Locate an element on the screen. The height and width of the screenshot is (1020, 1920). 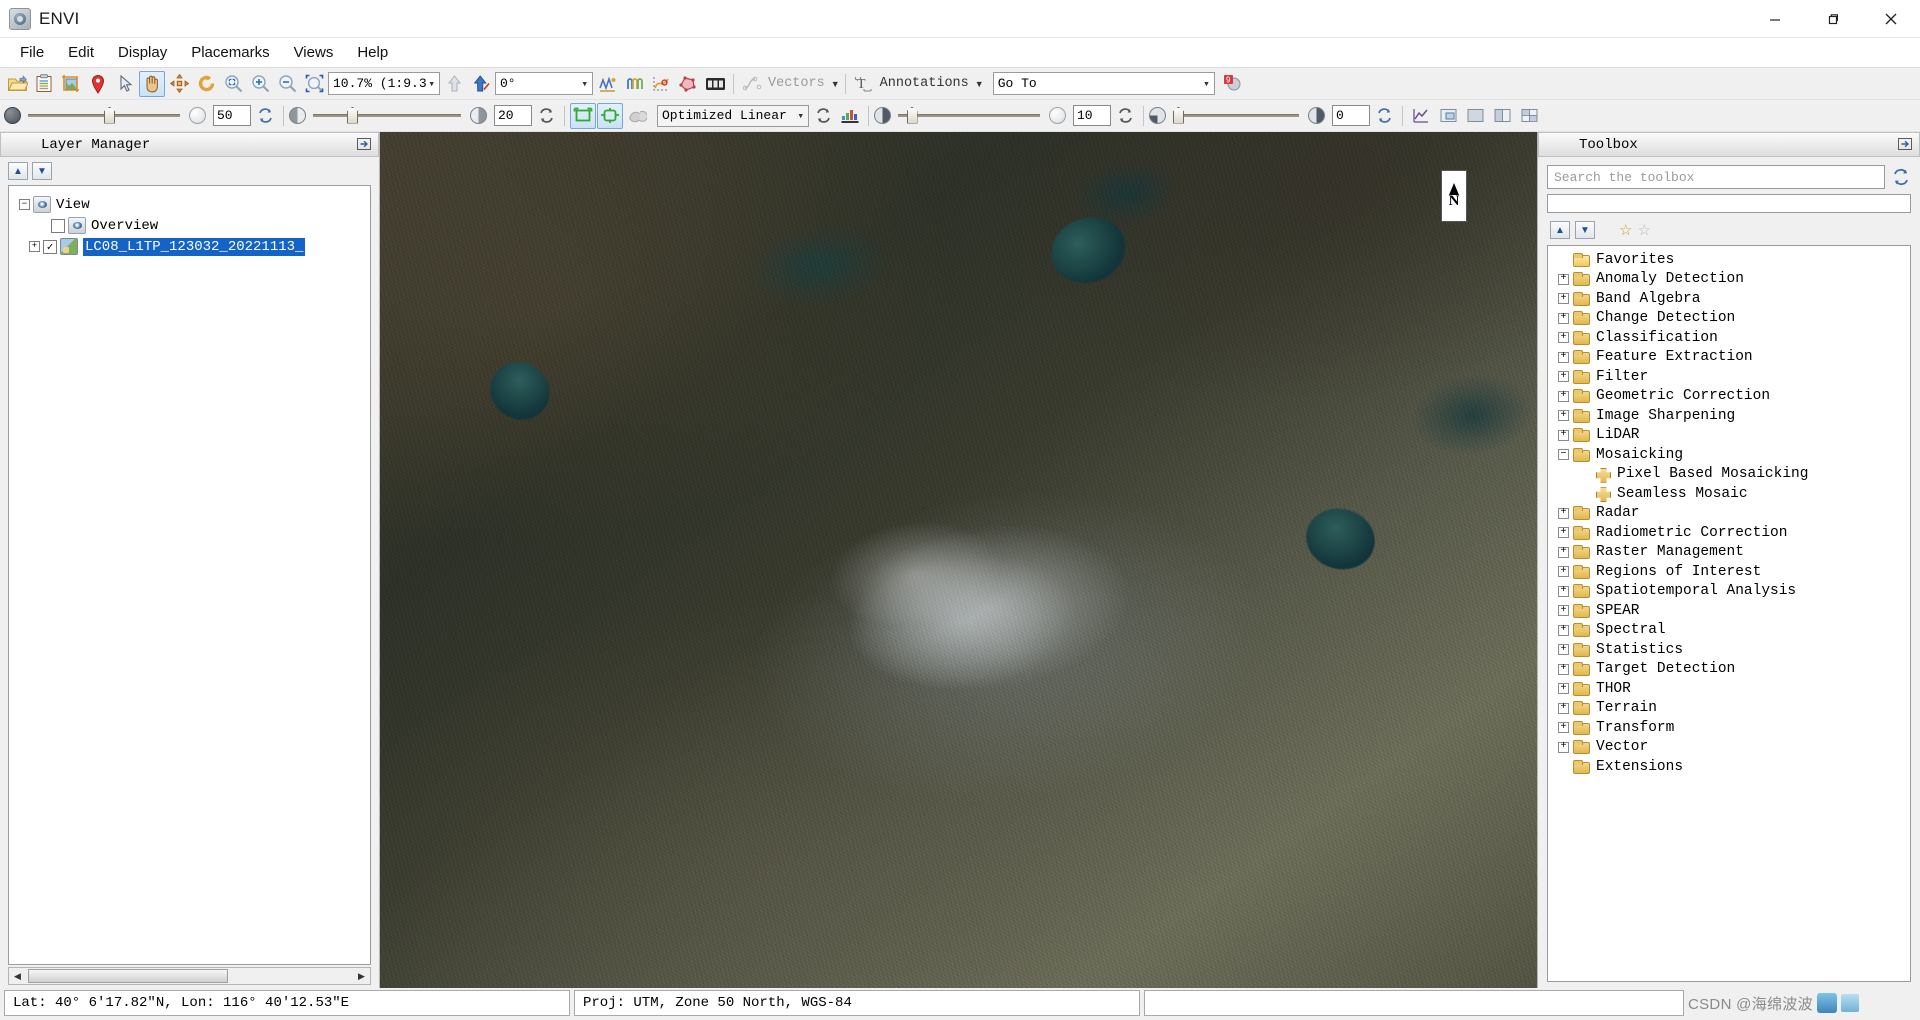
brightness-slider is located at coordinates (104, 116).